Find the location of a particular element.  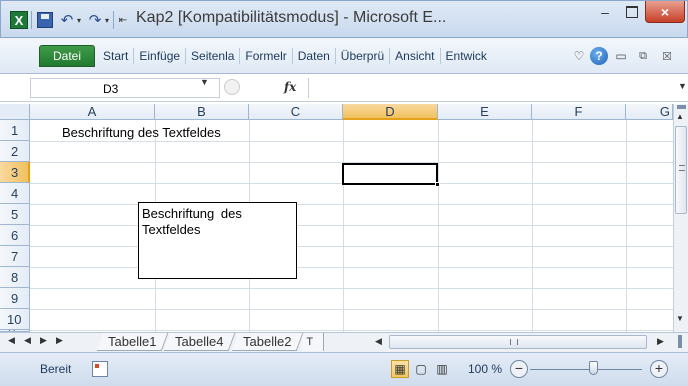

status-text: Bereit is located at coordinates (56, 369).